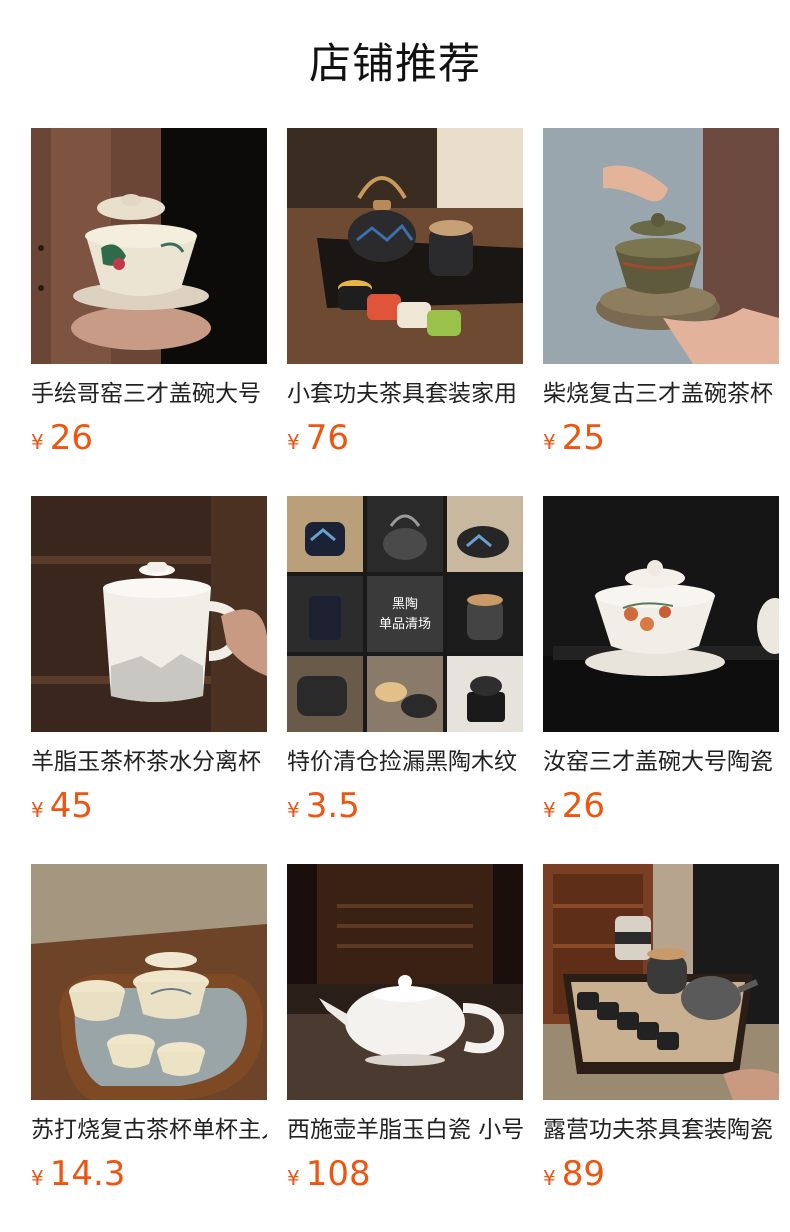 The width and height of the screenshot is (790, 1232). I want to click on product-price: ¥45, so click(62, 806).